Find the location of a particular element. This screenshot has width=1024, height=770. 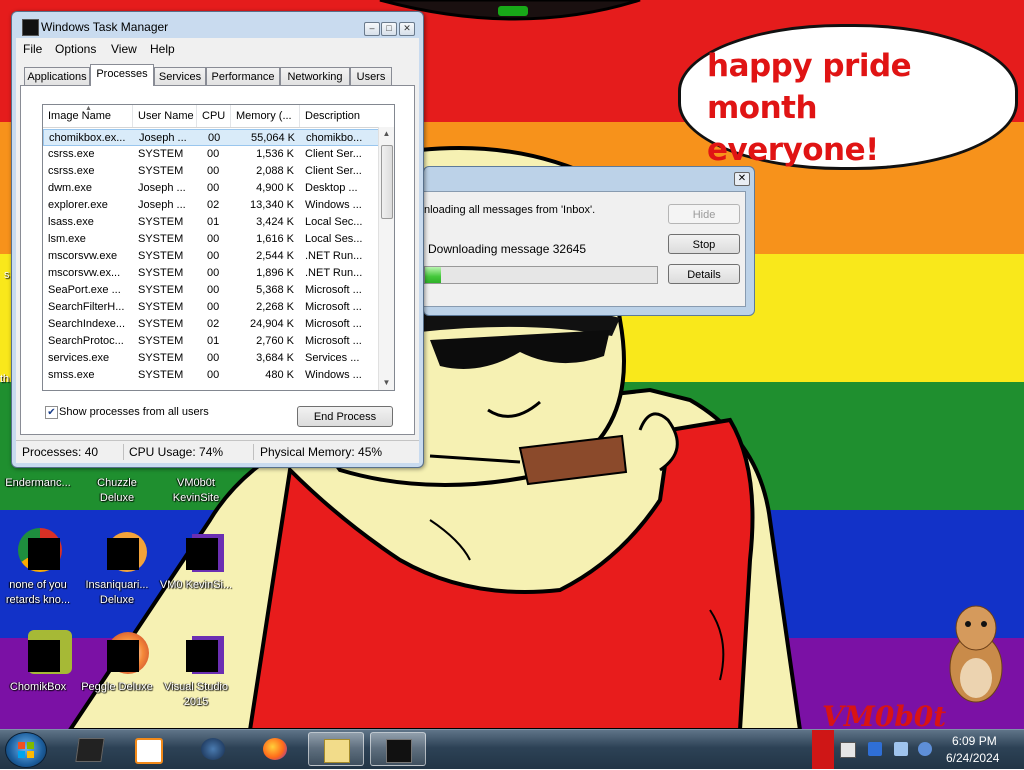

cell-memory: 480 K is located at coordinates (279, 375).